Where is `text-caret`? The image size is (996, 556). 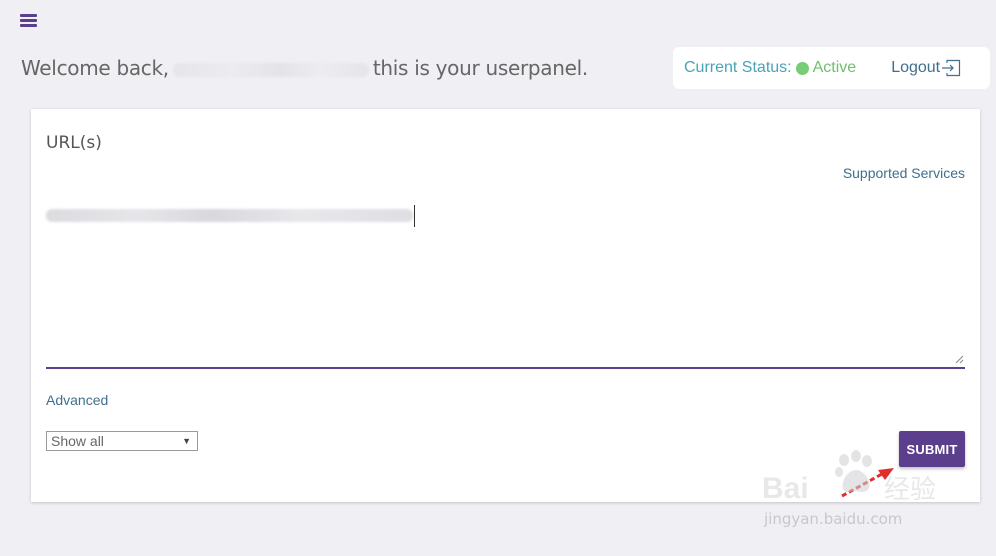
text-caret is located at coordinates (414, 216).